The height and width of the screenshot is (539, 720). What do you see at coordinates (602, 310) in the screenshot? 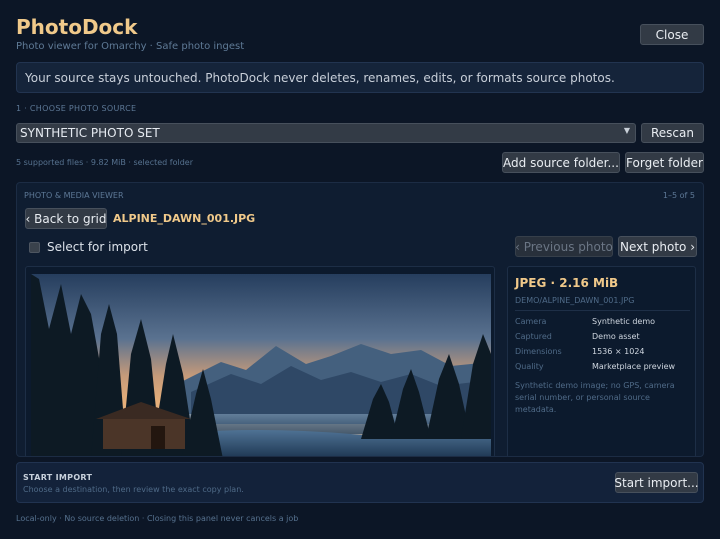
I see `info-divider` at bounding box center [602, 310].